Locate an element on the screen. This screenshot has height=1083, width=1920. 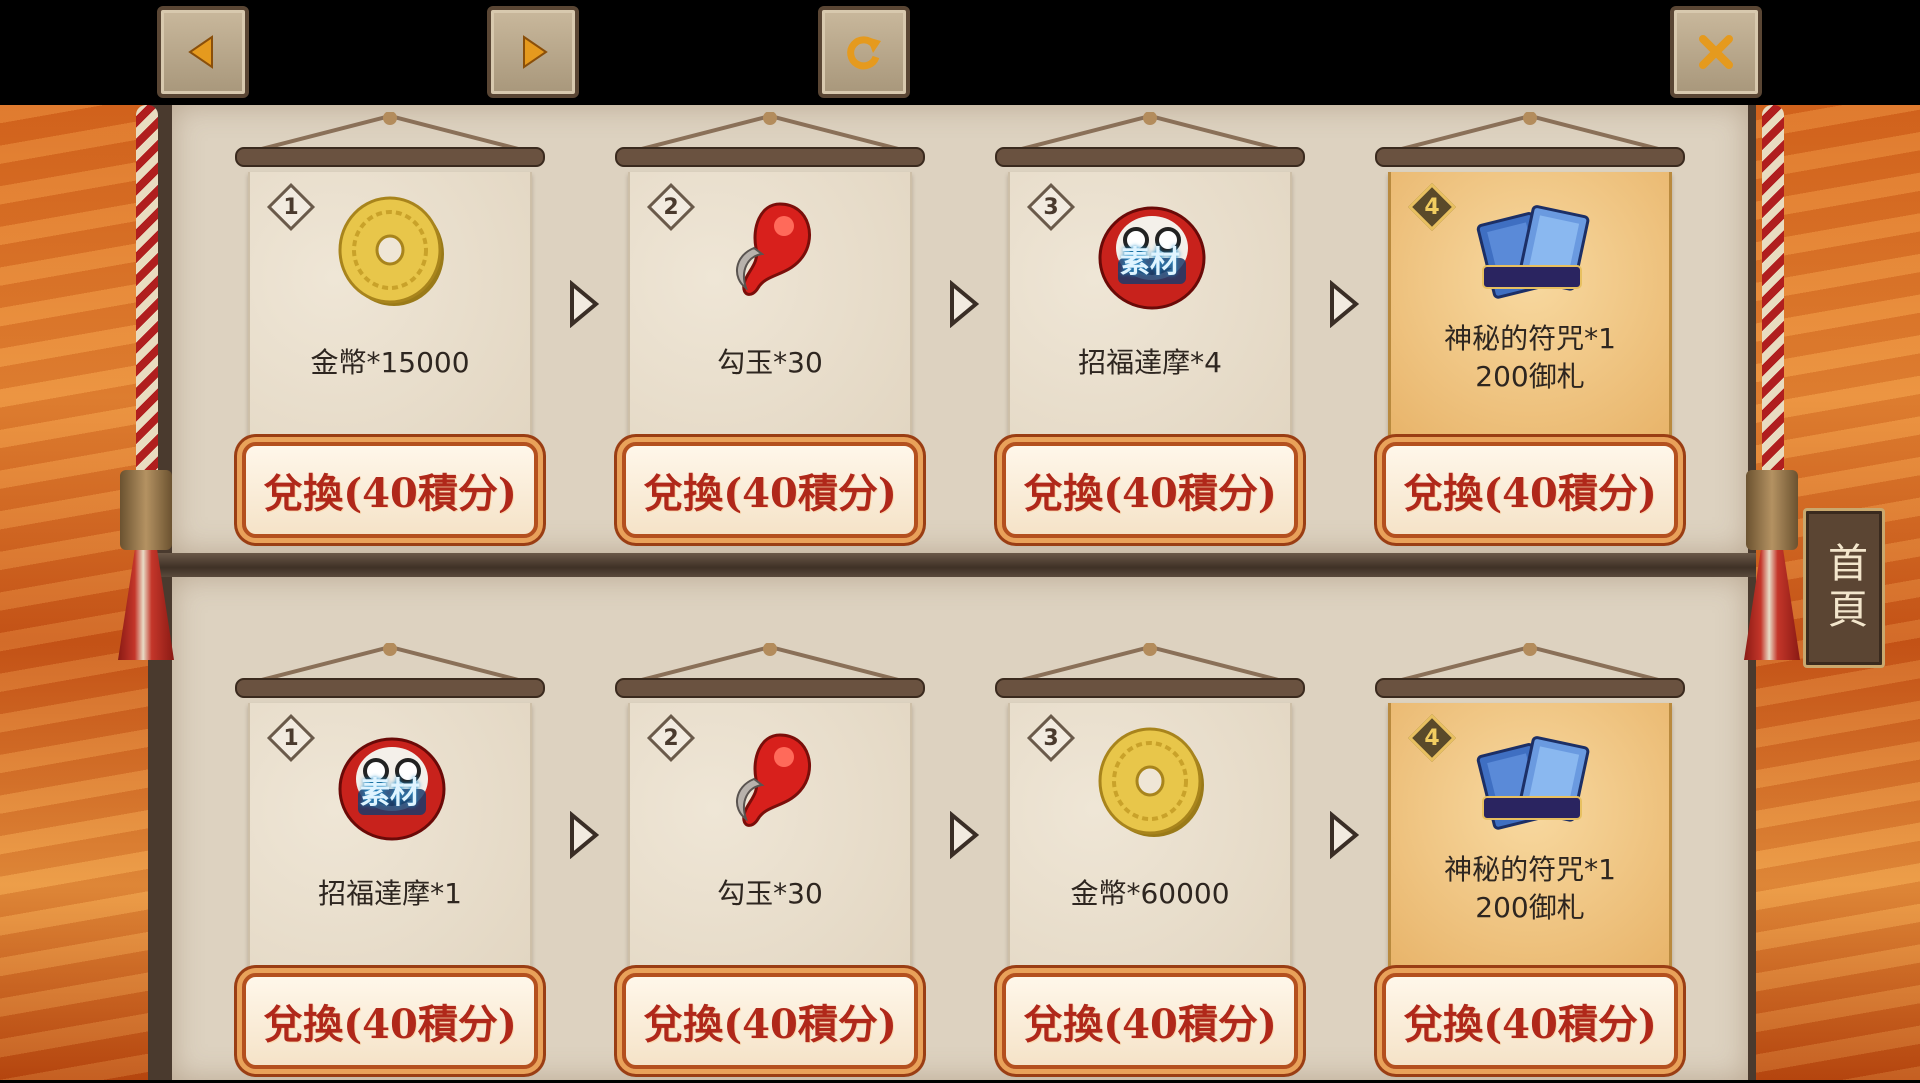
triangle-right-icon is located at coordinates (535, 52).